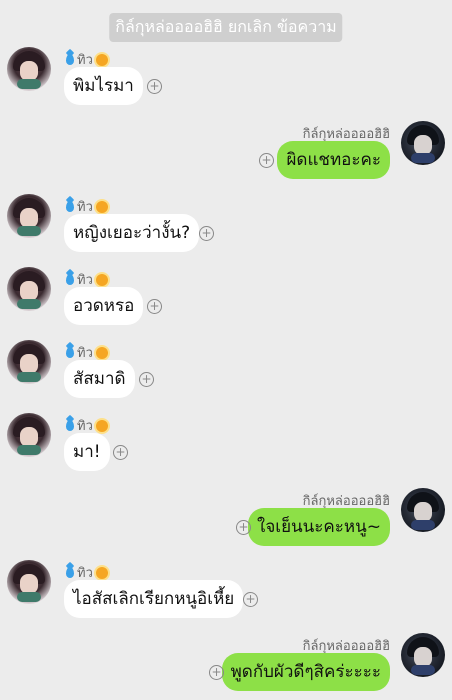 The width and height of the screenshot is (452, 700). Describe the element at coordinates (226, 27) in the screenshot. I see `system-notice: กิล์กุหล่ออออฮิฮิ ยกเลิก ข้อความ` at that location.